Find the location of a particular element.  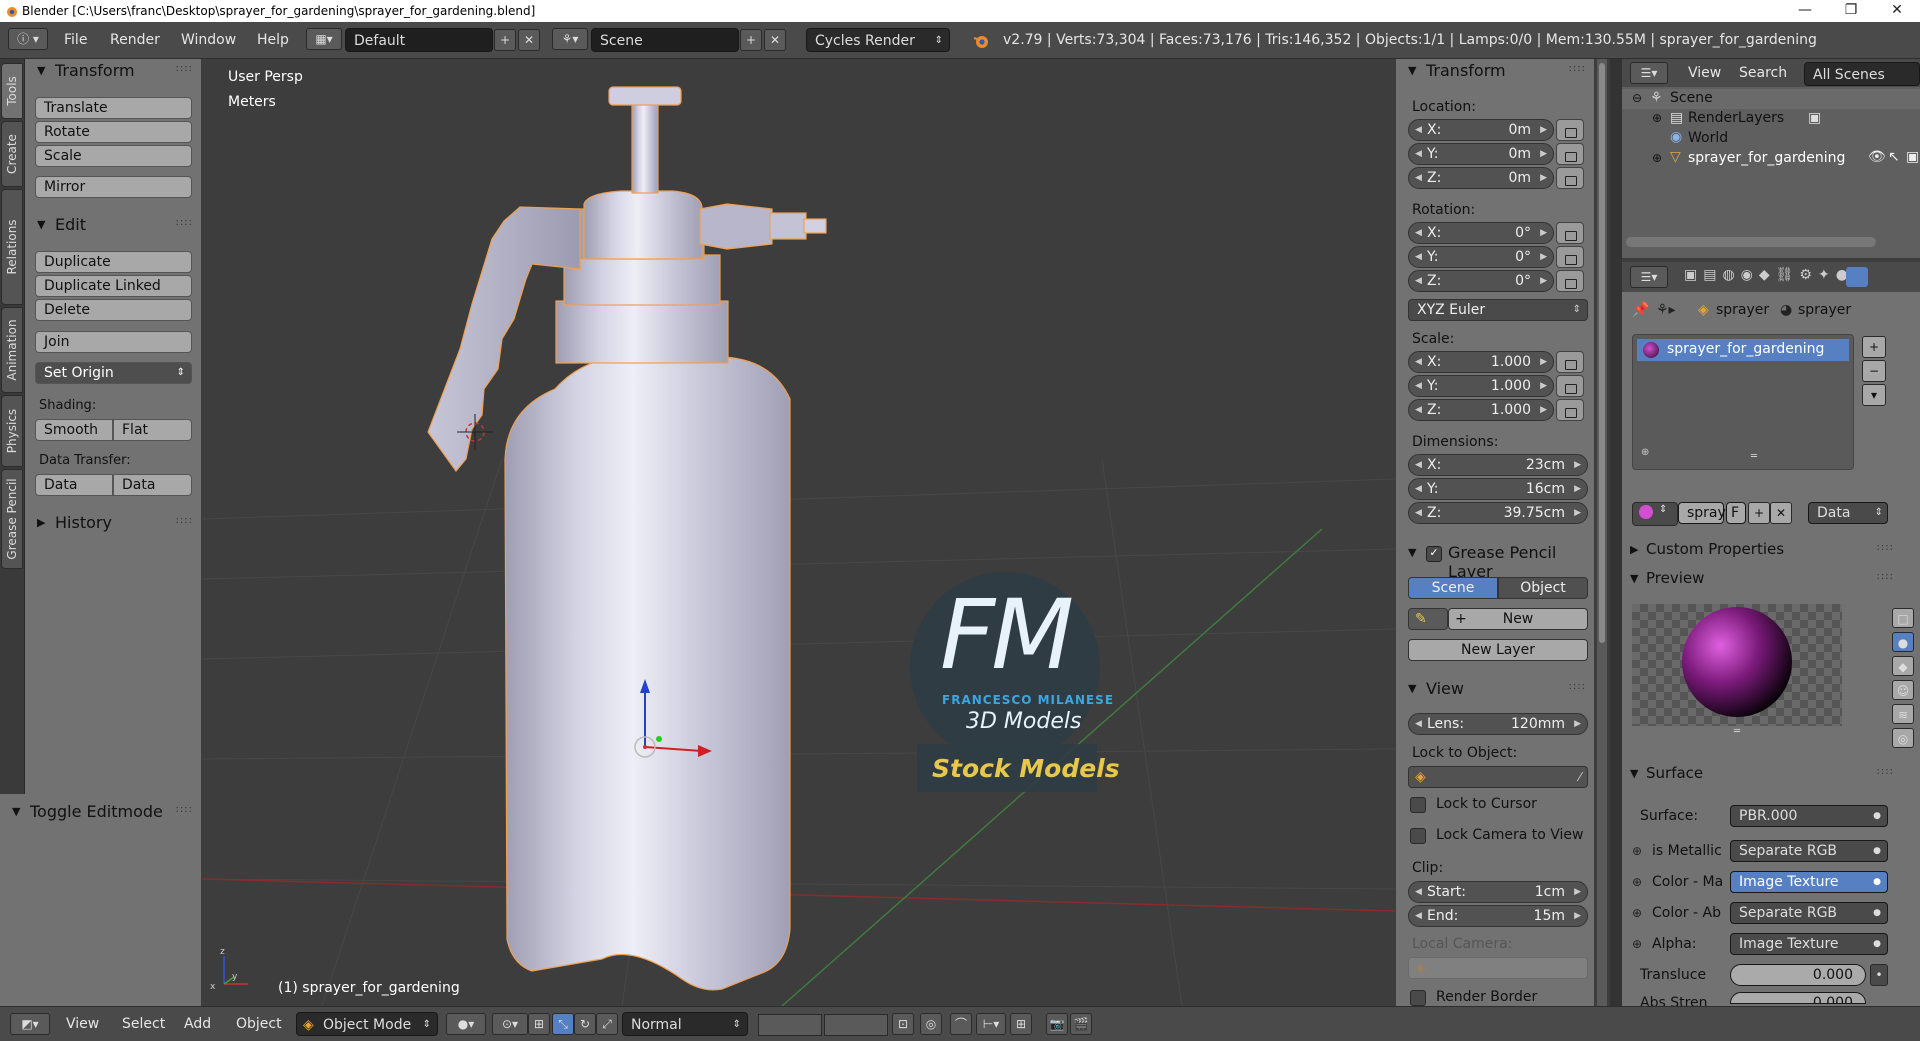

rotation-mode-select: XYZ Euler ⇕ is located at coordinates (1498, 310).